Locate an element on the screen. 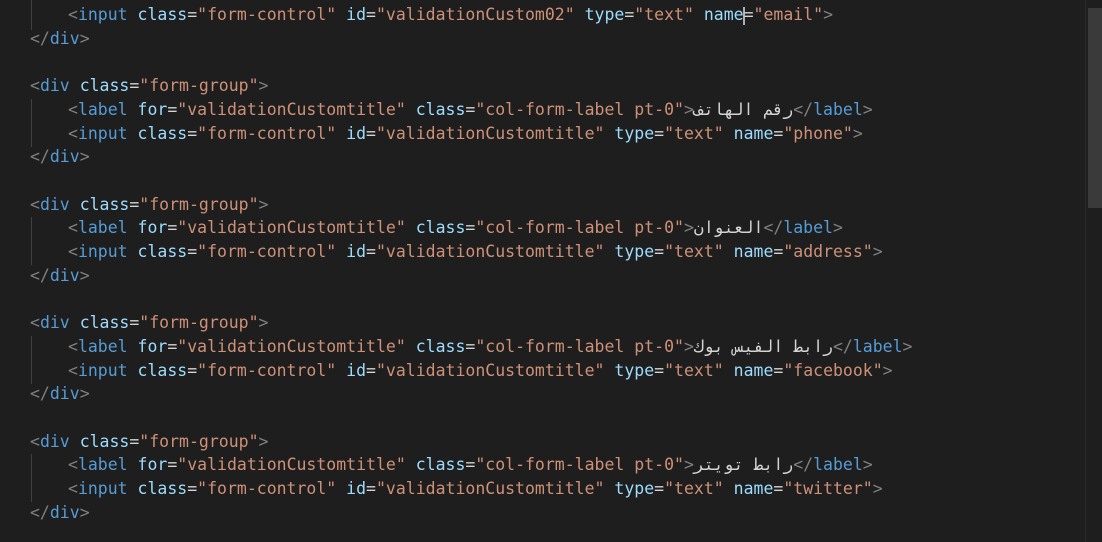  code-token: id is located at coordinates (356, 488).